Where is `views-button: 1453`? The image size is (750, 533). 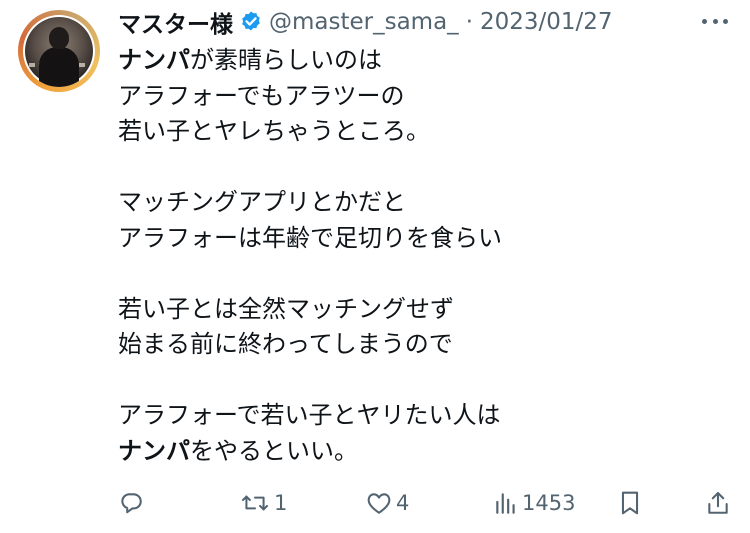
views-button: 1453 is located at coordinates (534, 503).